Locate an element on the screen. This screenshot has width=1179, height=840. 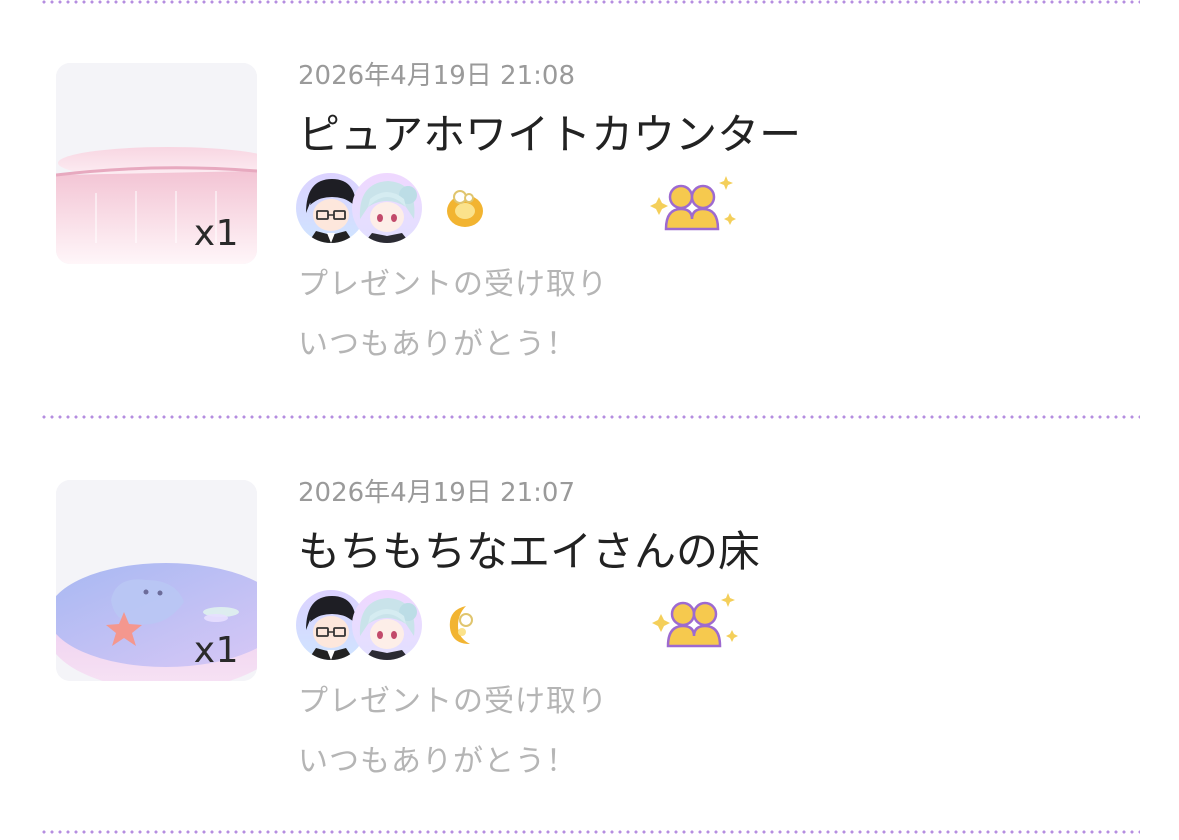
item-thumbnail-floor: x1 is located at coordinates (156, 580).